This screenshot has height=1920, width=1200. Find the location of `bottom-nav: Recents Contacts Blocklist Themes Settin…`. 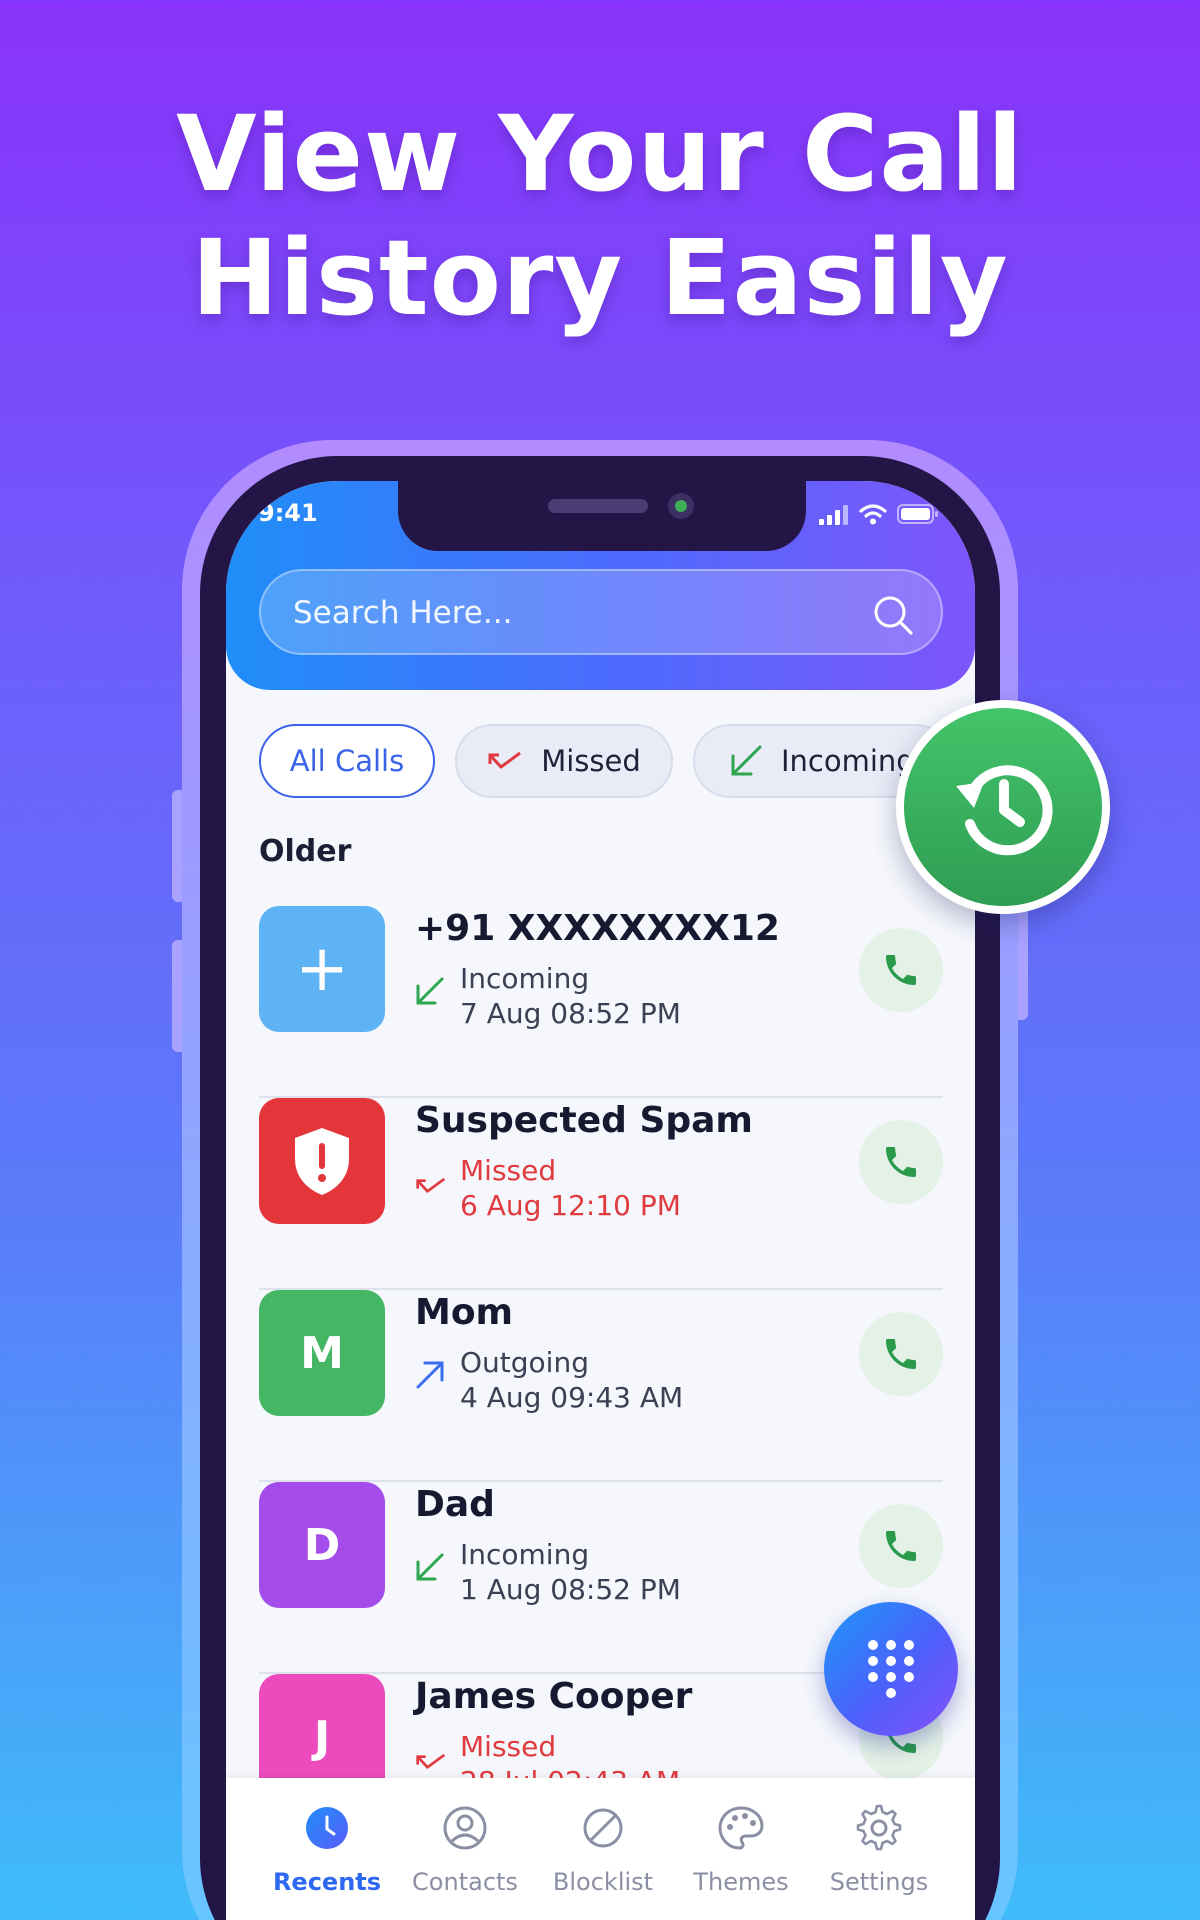

bottom-nav: Recents Contacts Blocklist Themes Settin… is located at coordinates (600, 1849).